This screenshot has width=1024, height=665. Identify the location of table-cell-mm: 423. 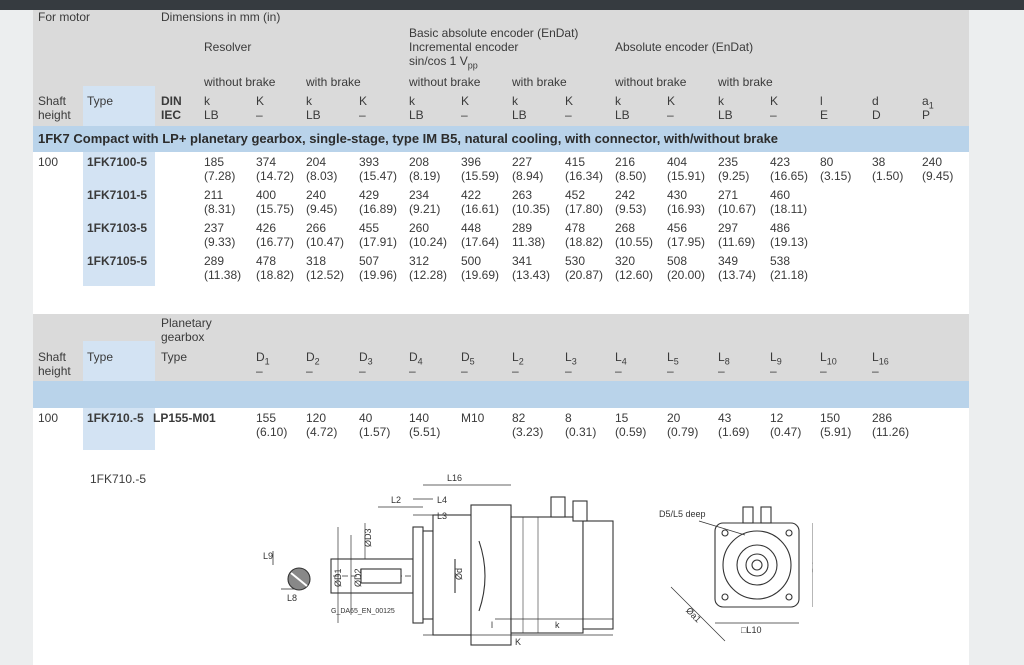
(780, 162).